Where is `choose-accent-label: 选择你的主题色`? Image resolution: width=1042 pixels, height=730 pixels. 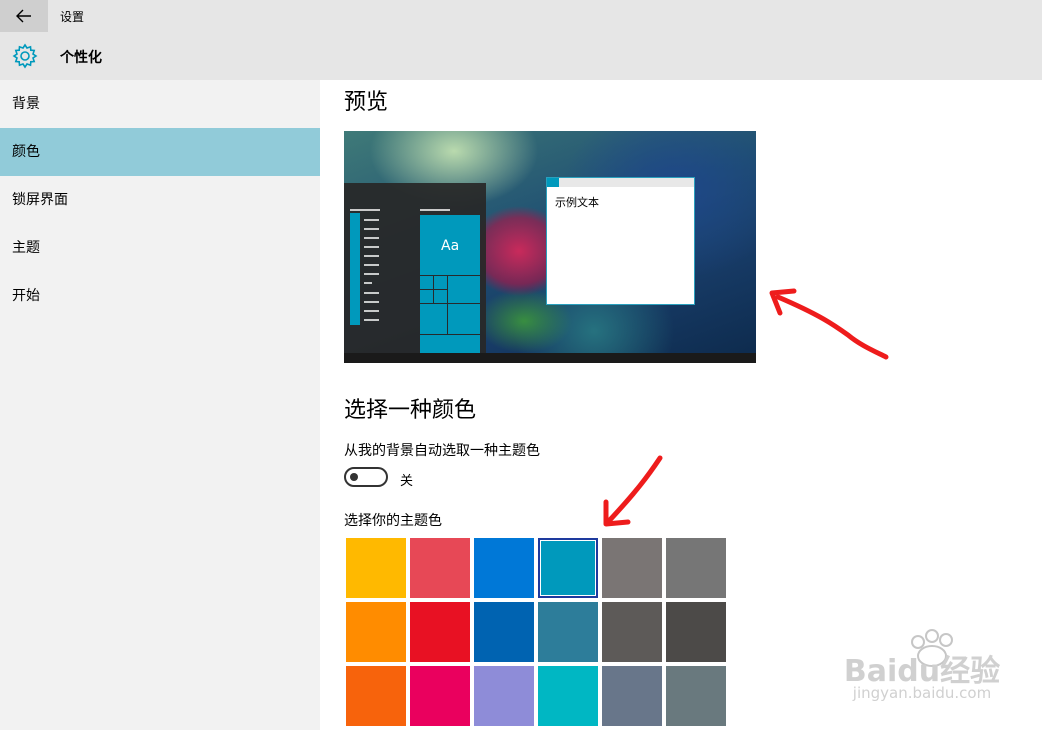
choose-accent-label: 选择你的主题色 is located at coordinates (393, 521).